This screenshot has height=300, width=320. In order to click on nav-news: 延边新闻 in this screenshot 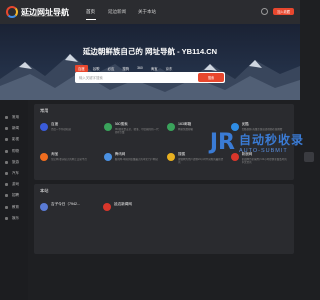, I will do `click(117, 12)`.